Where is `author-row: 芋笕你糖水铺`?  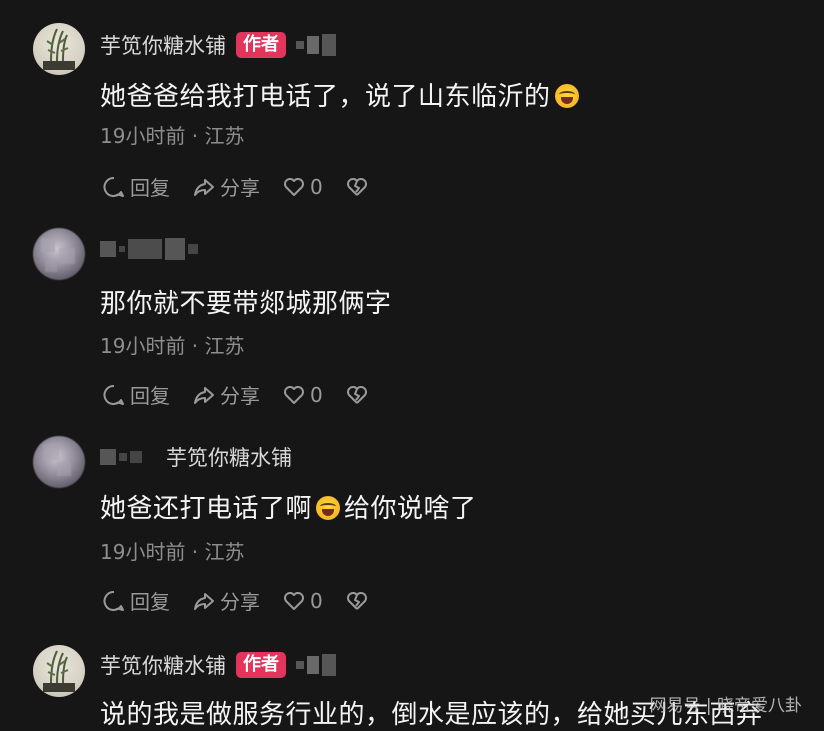 author-row: 芋笕你糖水铺 is located at coordinates (196, 457).